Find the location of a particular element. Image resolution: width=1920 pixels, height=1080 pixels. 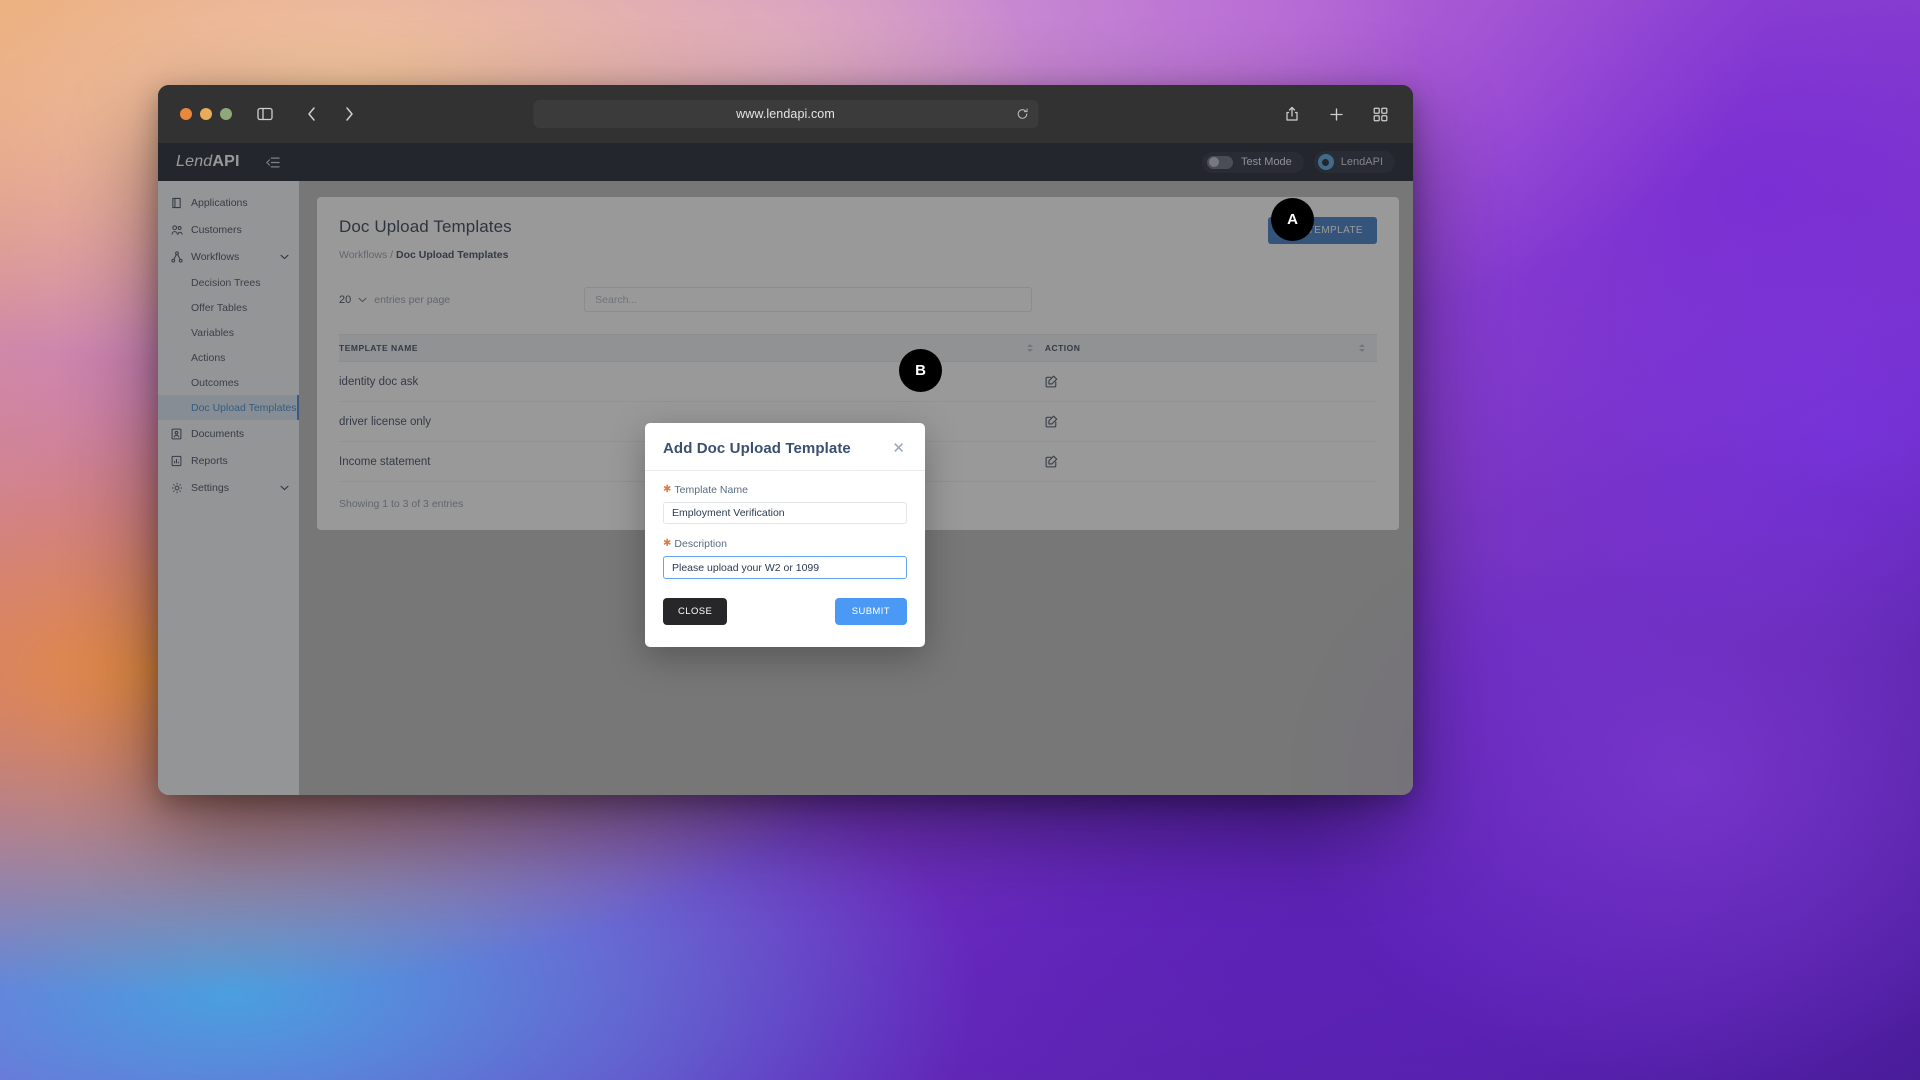

close-button: CLOSE is located at coordinates (695, 611).